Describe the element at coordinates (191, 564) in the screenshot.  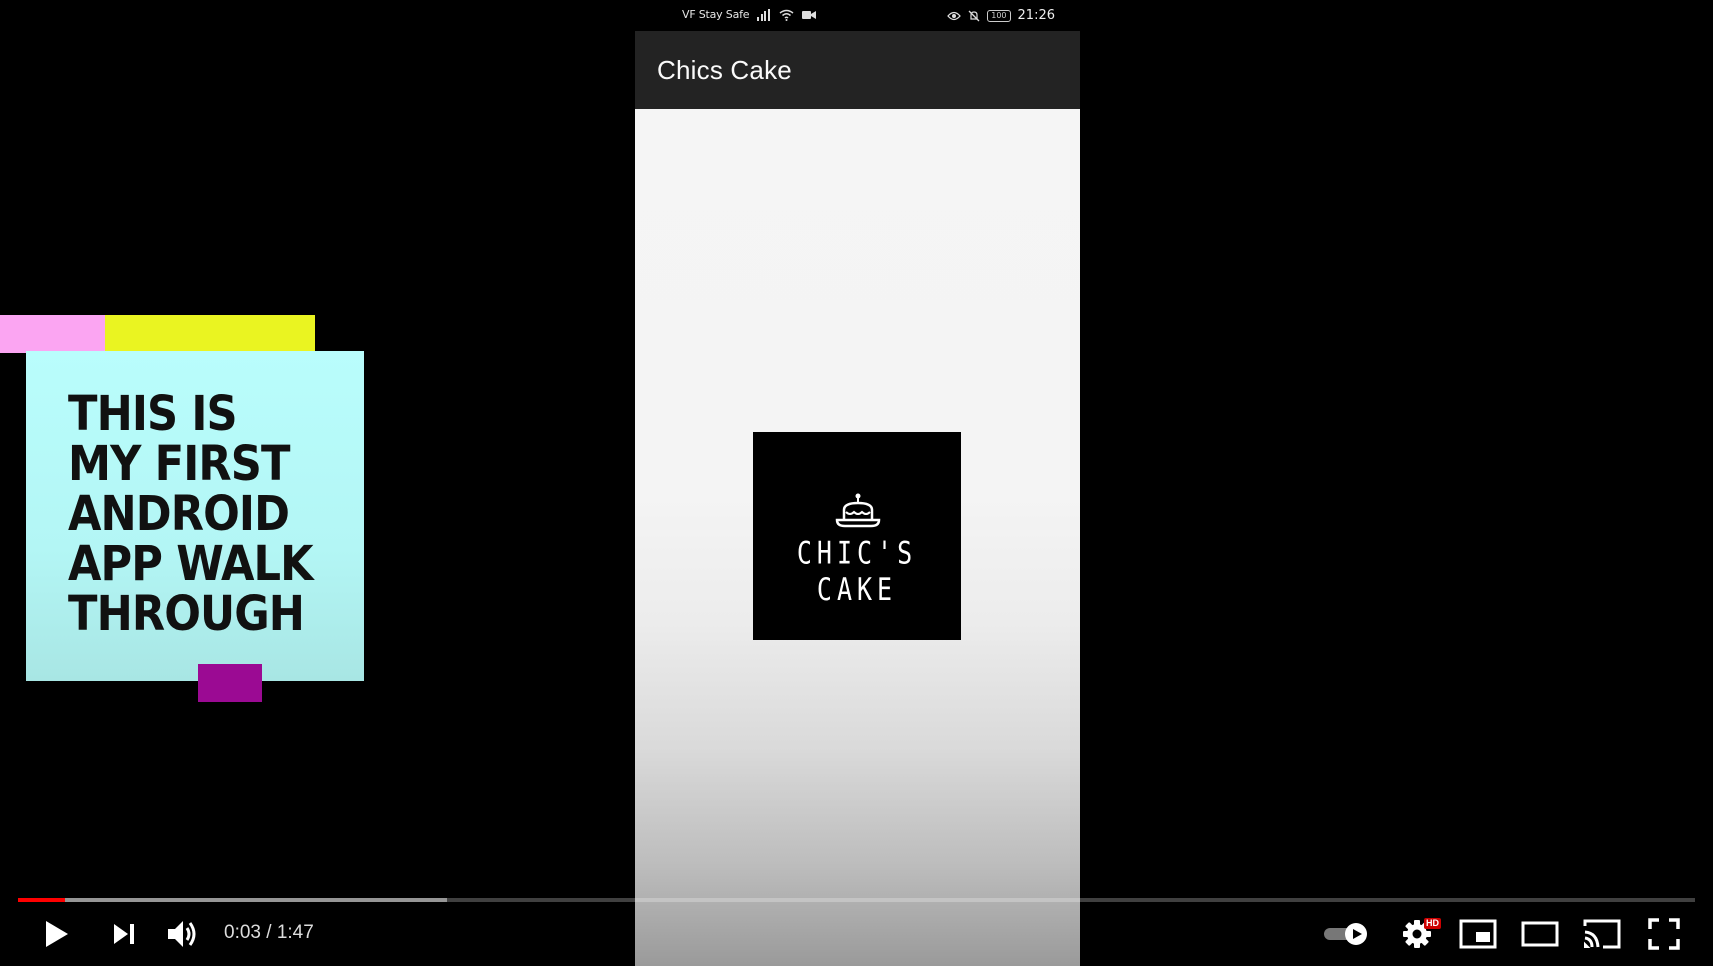
I see `note-line: APP WALK` at that location.